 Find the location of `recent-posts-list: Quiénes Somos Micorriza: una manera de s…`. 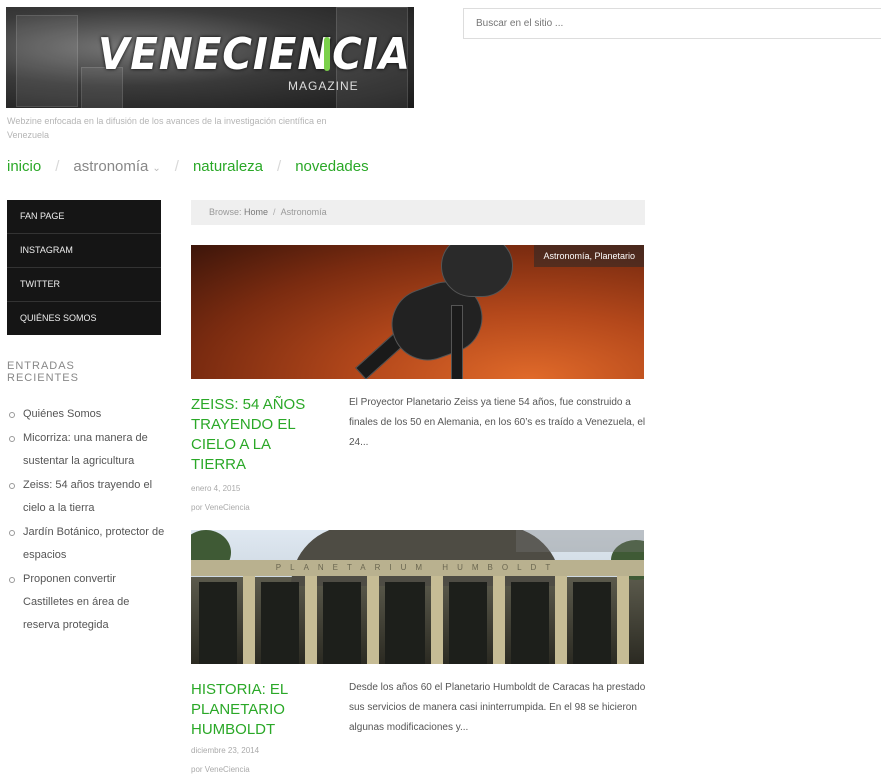

recent-posts-list: Quiénes Somos Micorriza: una manera de s… is located at coordinates (87, 520).